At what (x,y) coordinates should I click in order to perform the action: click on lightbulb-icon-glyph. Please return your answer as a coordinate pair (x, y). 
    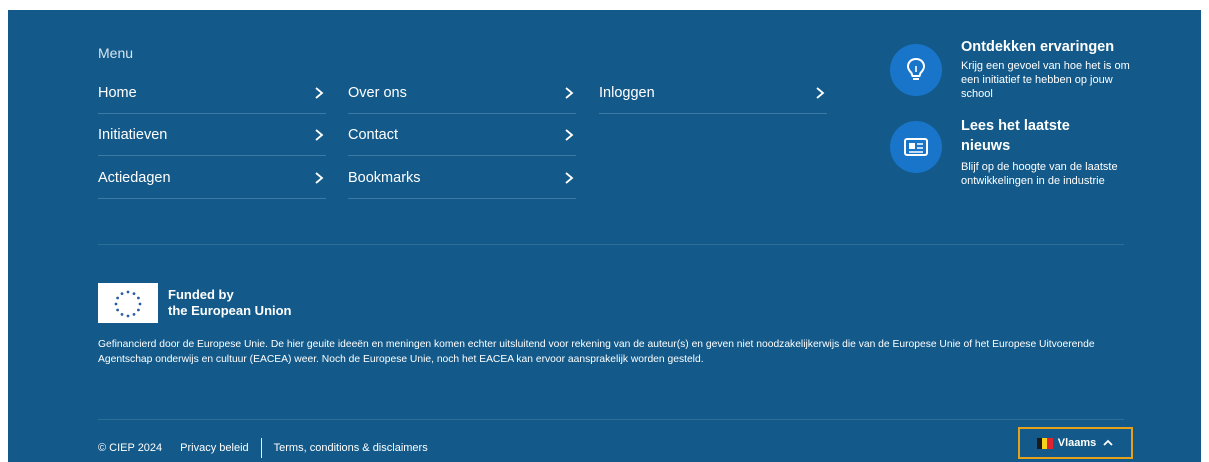
    Looking at the image, I should click on (916, 68).